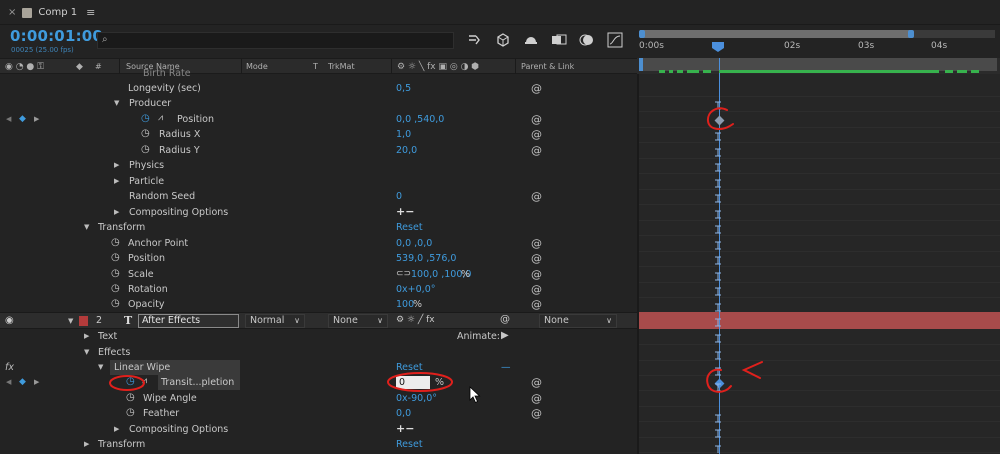  What do you see at coordinates (651, 46) in the screenshot?
I see `ruler-tick: 0:00s` at bounding box center [651, 46].